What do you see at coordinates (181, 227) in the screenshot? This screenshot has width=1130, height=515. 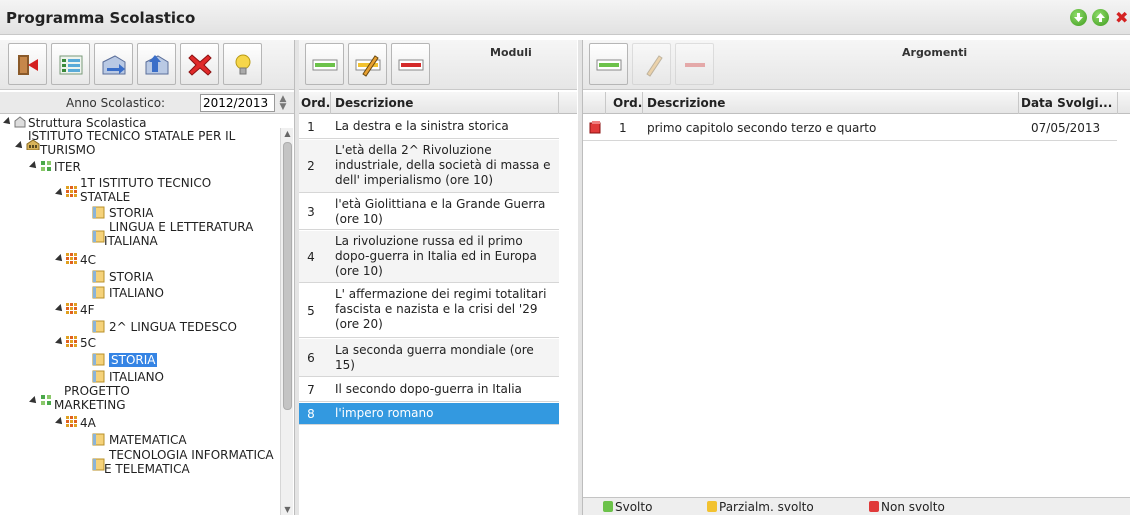 I see `tree-node-label: LINGUA E LETTERATURA` at bounding box center [181, 227].